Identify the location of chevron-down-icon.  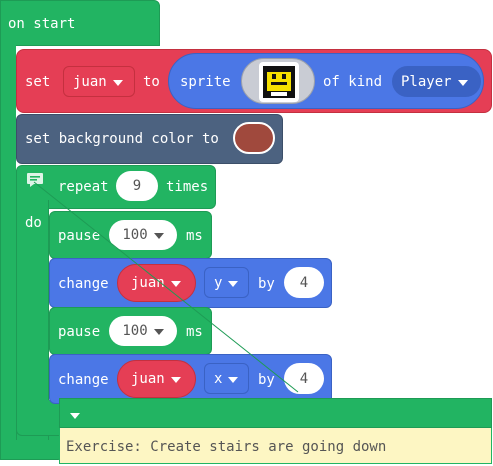
(75, 416).